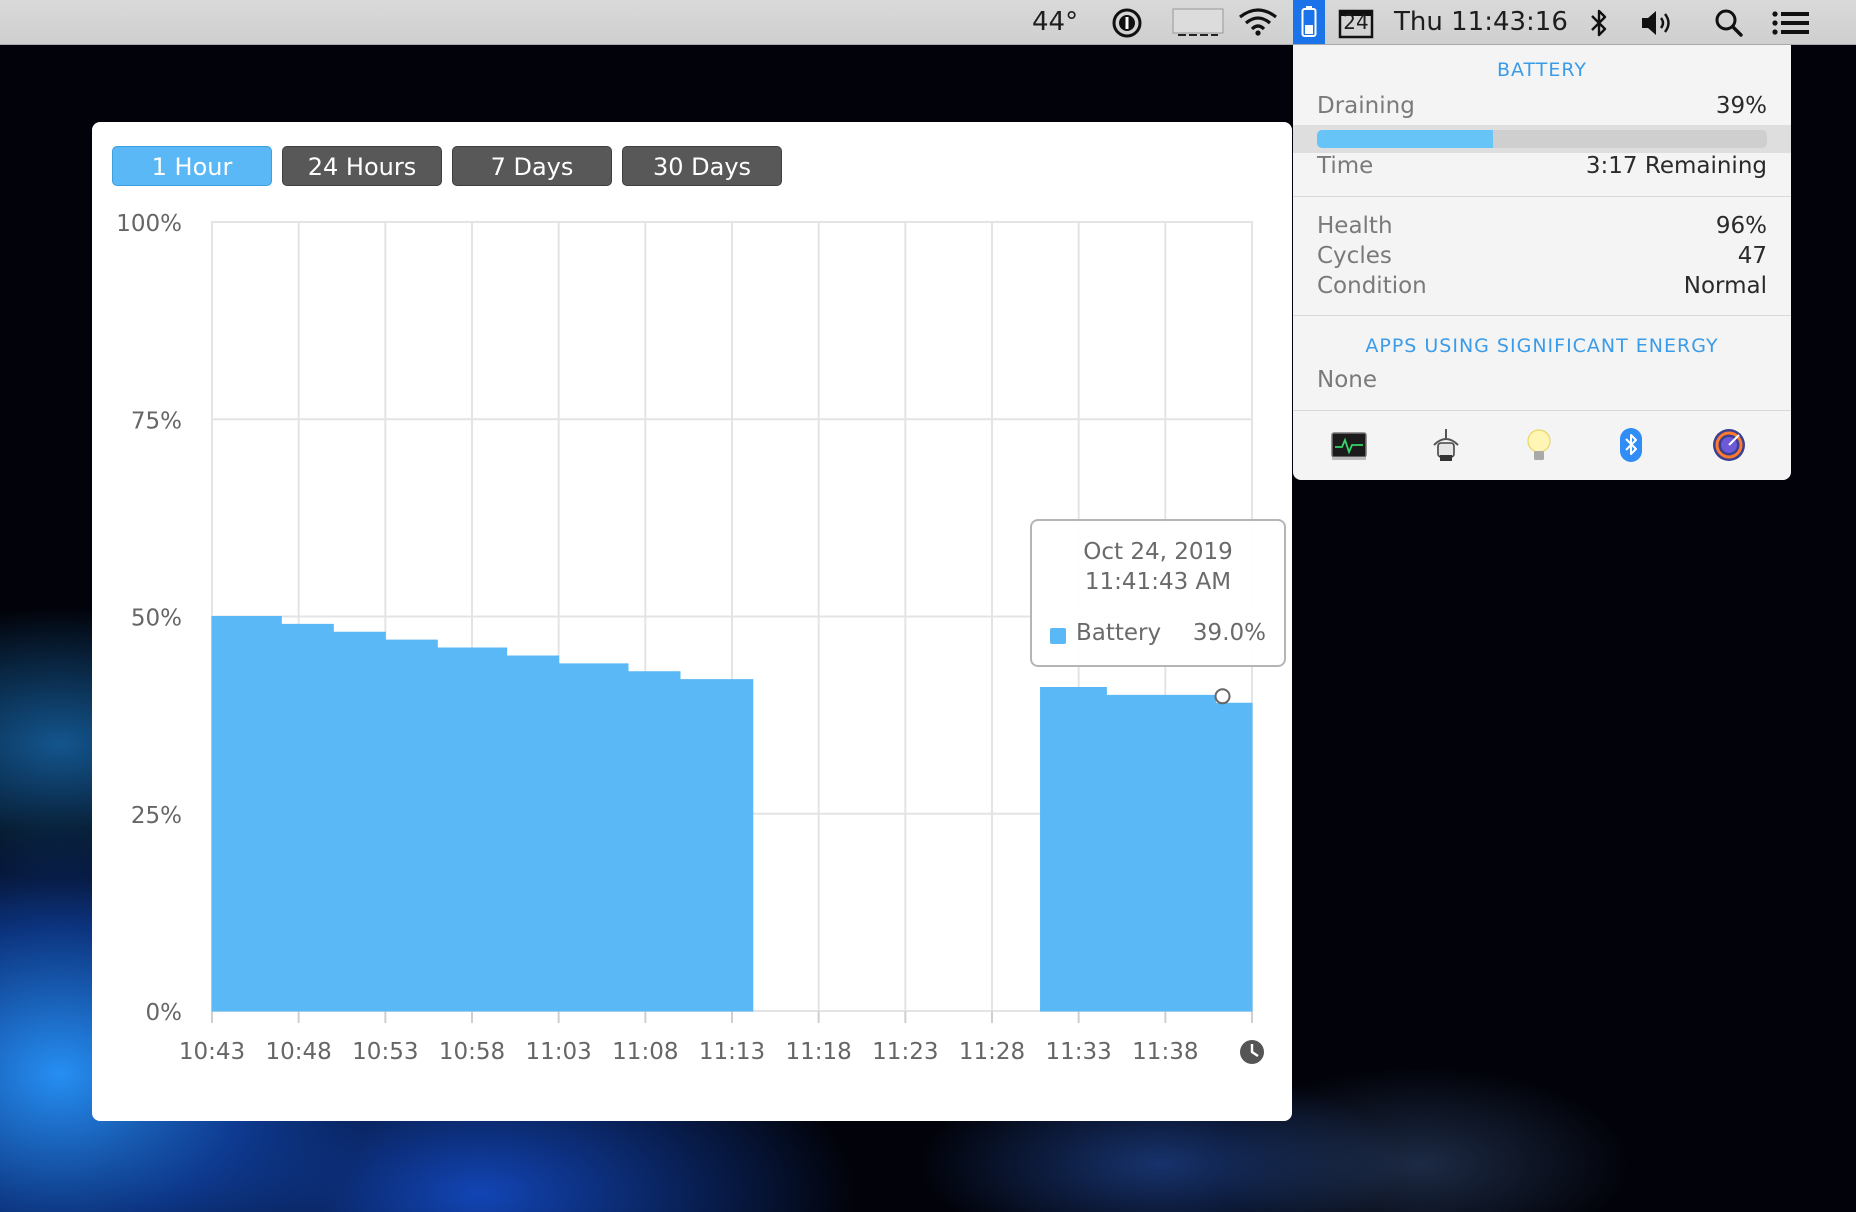 Image resolution: width=1856 pixels, height=1212 pixels. I want to click on x-tick-label: 11:13, so click(732, 1052).